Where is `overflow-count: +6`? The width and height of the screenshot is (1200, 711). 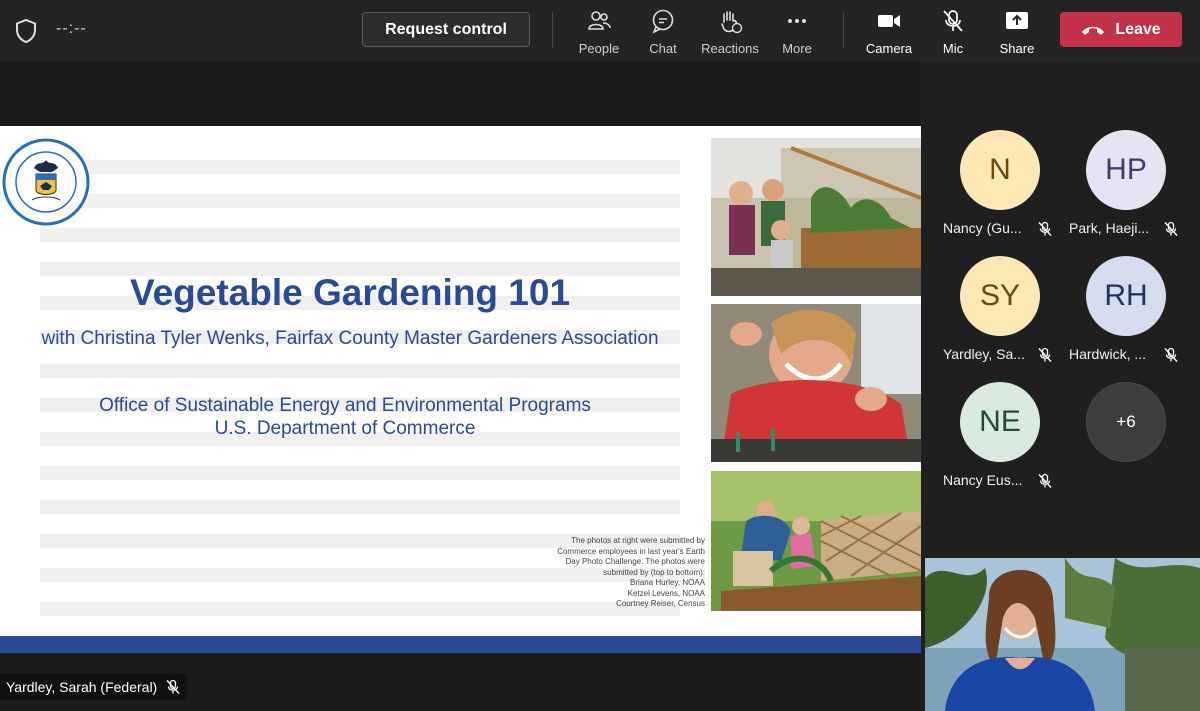 overflow-count: +6 is located at coordinates (1126, 421).